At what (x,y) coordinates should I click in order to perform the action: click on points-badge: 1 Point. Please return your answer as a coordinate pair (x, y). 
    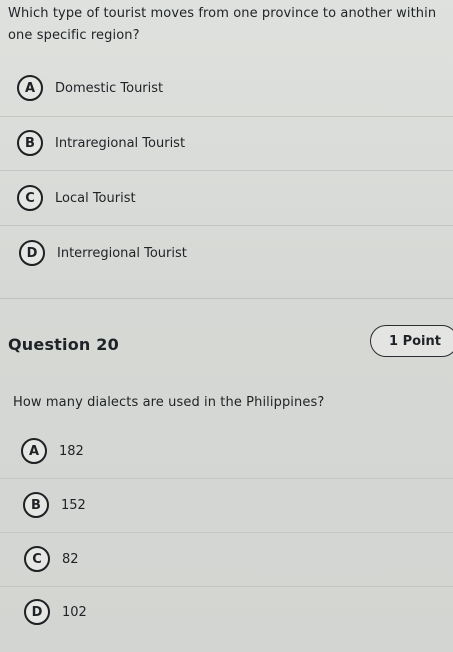
    Looking at the image, I should click on (411, 341).